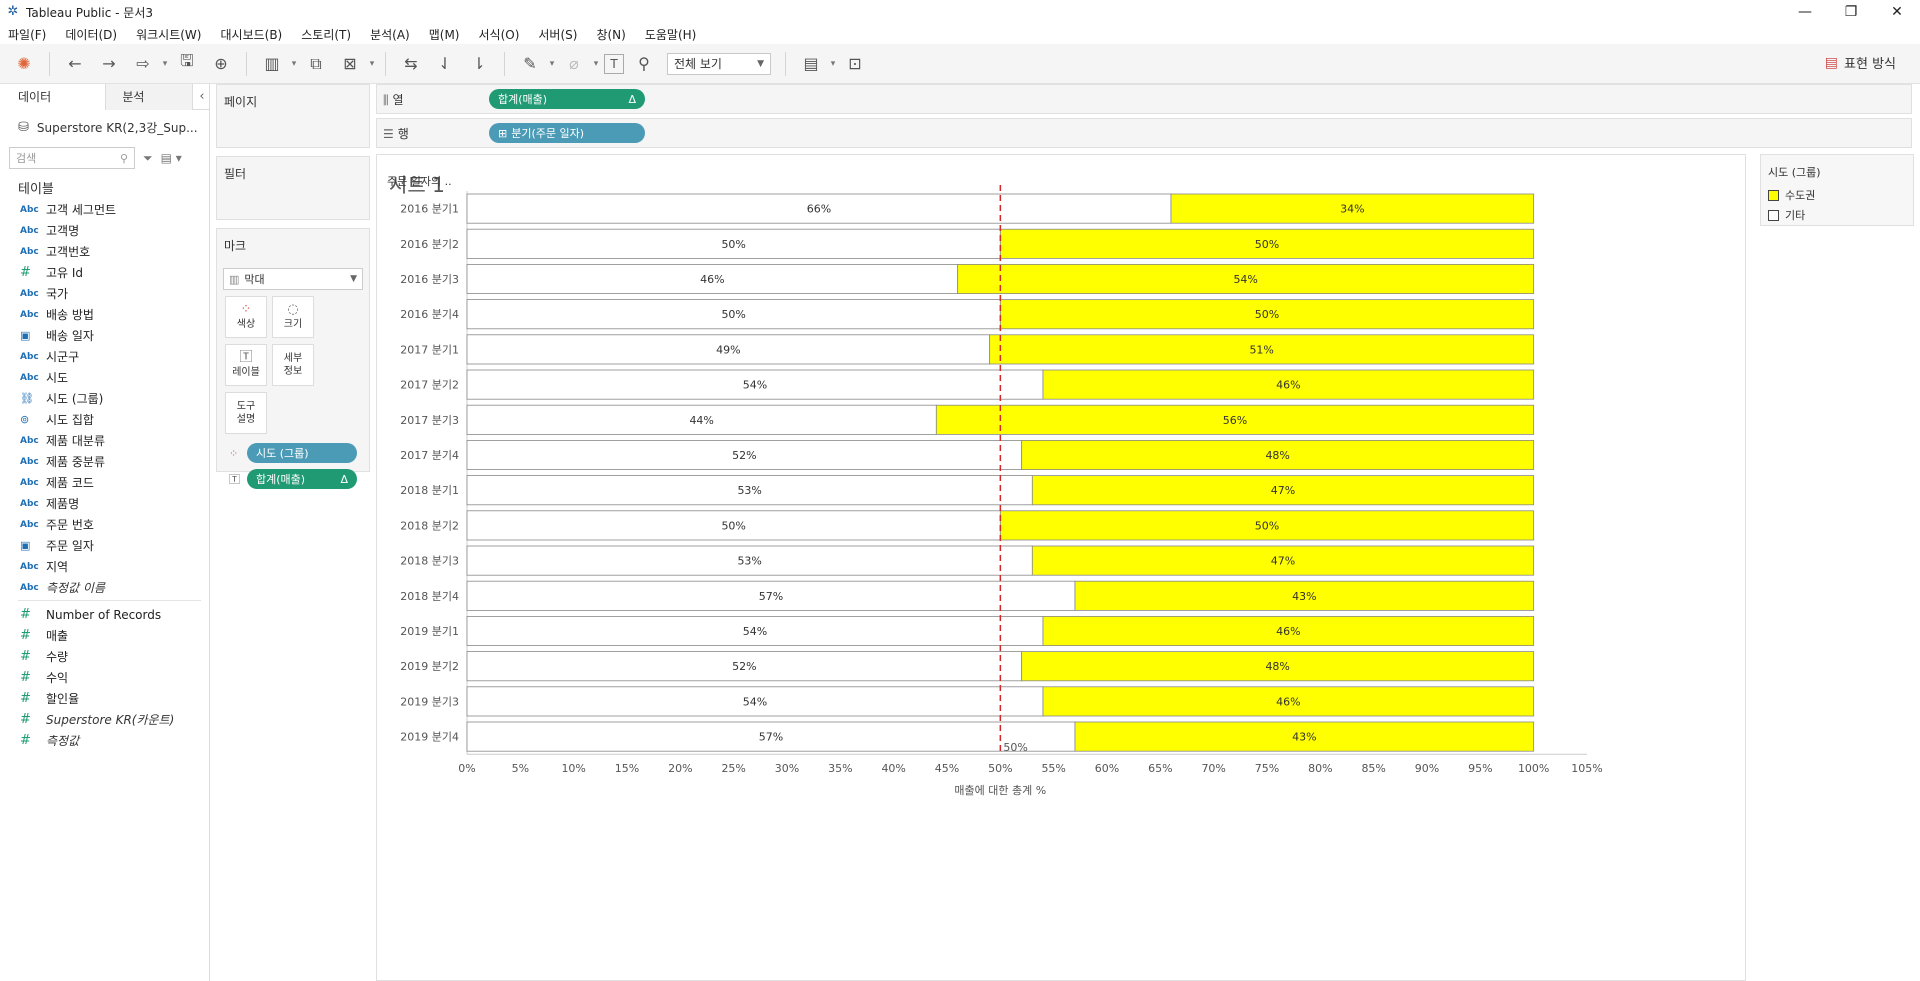  I want to click on dimension-field: ▣ 배송 일자, so click(104, 335).